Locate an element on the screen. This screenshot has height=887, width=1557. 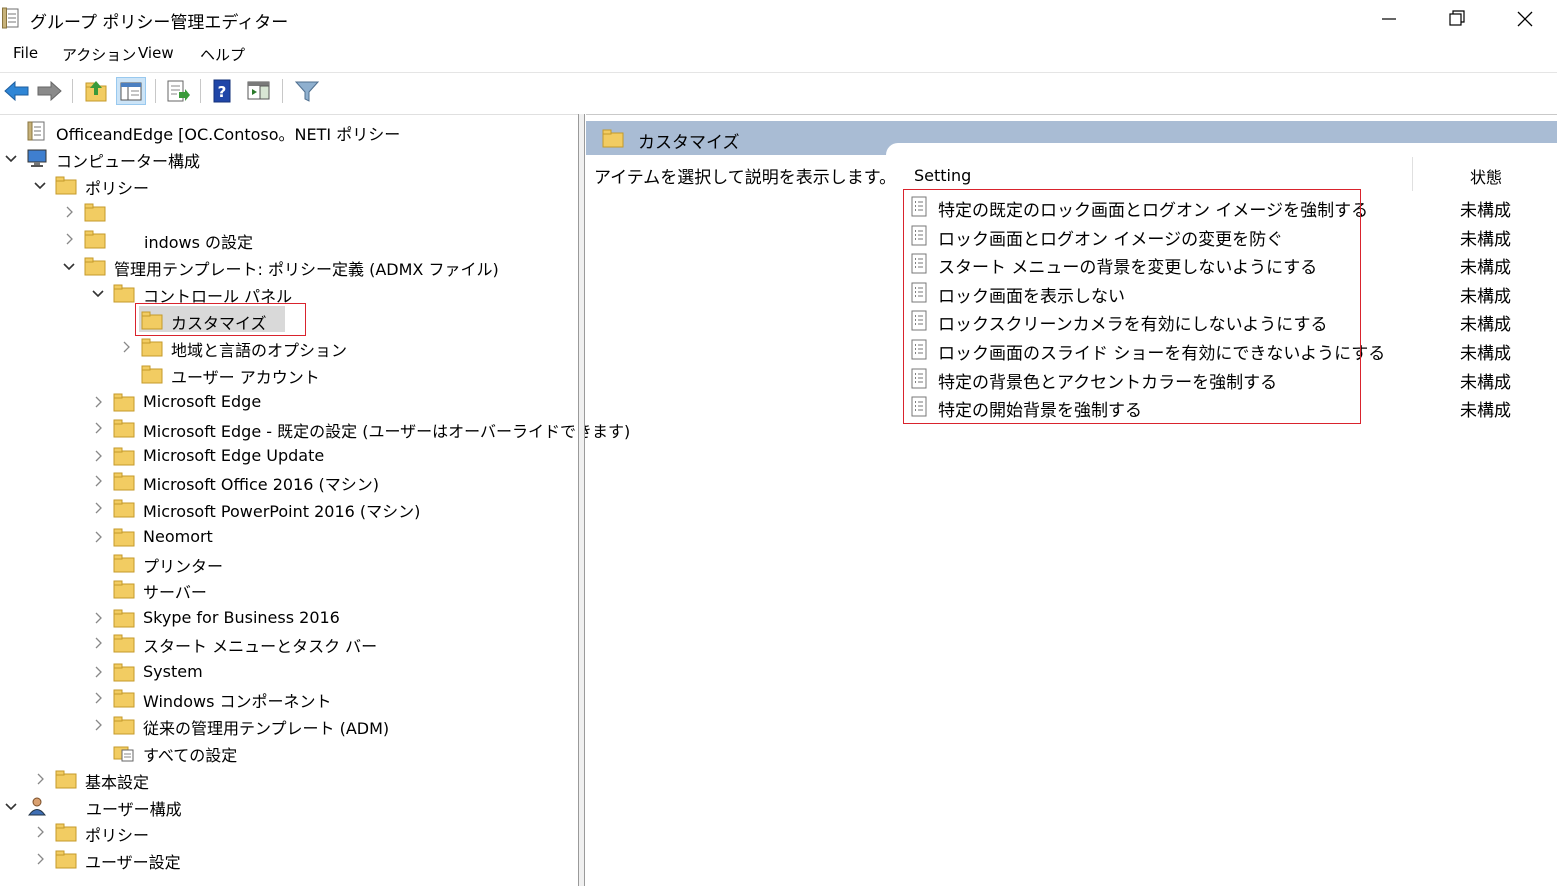
action-pane-icon is located at coordinates (258, 90).